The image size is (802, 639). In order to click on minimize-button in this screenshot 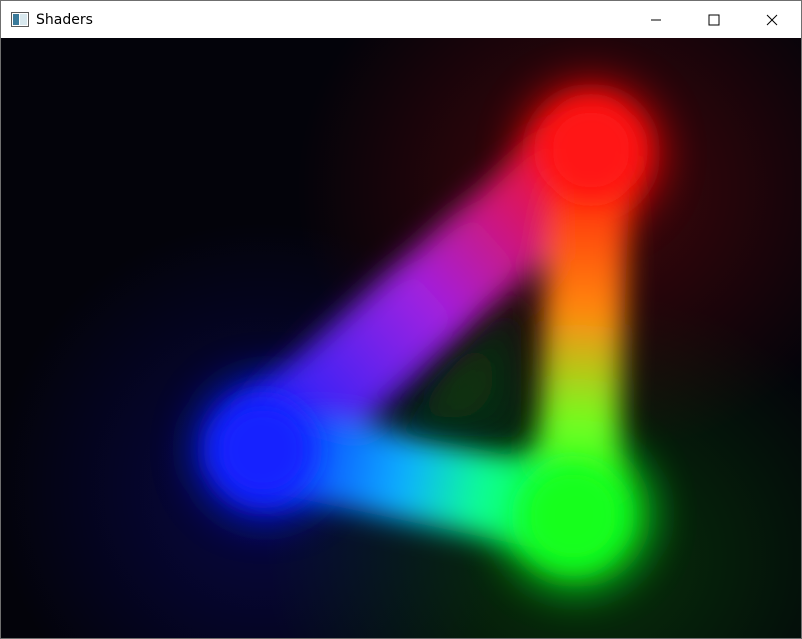, I will do `click(656, 19)`.